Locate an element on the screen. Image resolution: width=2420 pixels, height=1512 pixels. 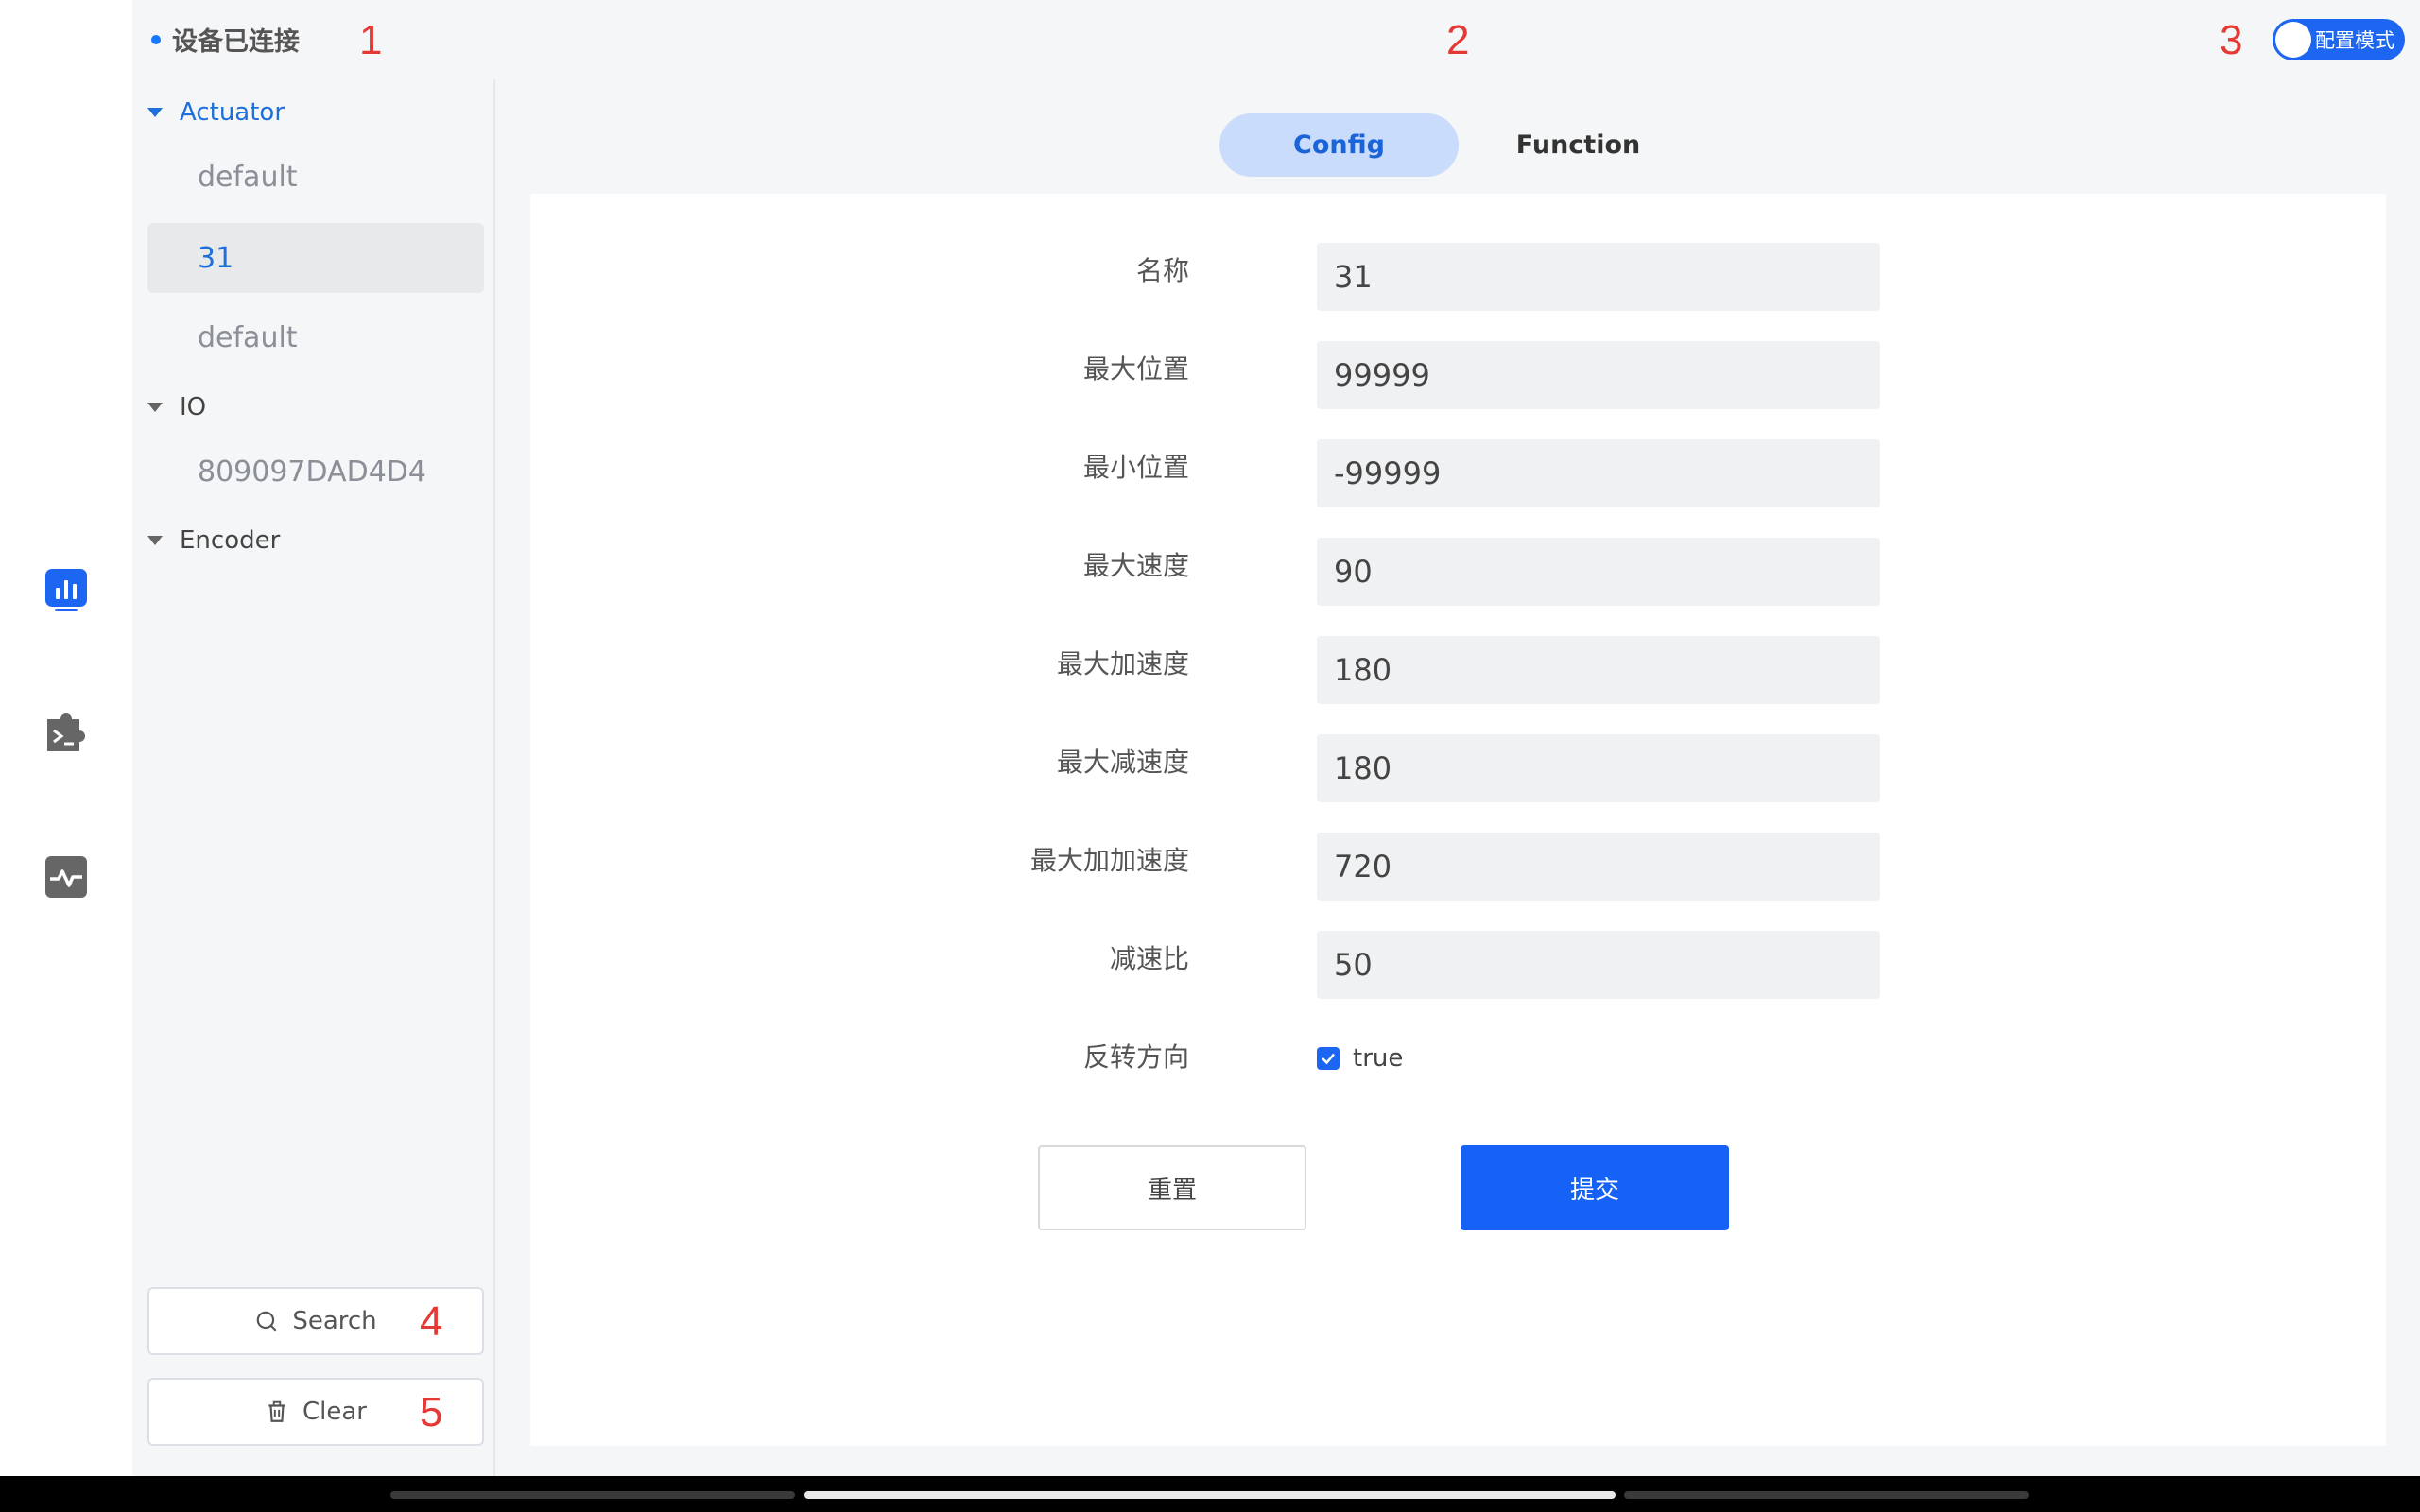
annotation-4: 4 is located at coordinates (431, 1321).